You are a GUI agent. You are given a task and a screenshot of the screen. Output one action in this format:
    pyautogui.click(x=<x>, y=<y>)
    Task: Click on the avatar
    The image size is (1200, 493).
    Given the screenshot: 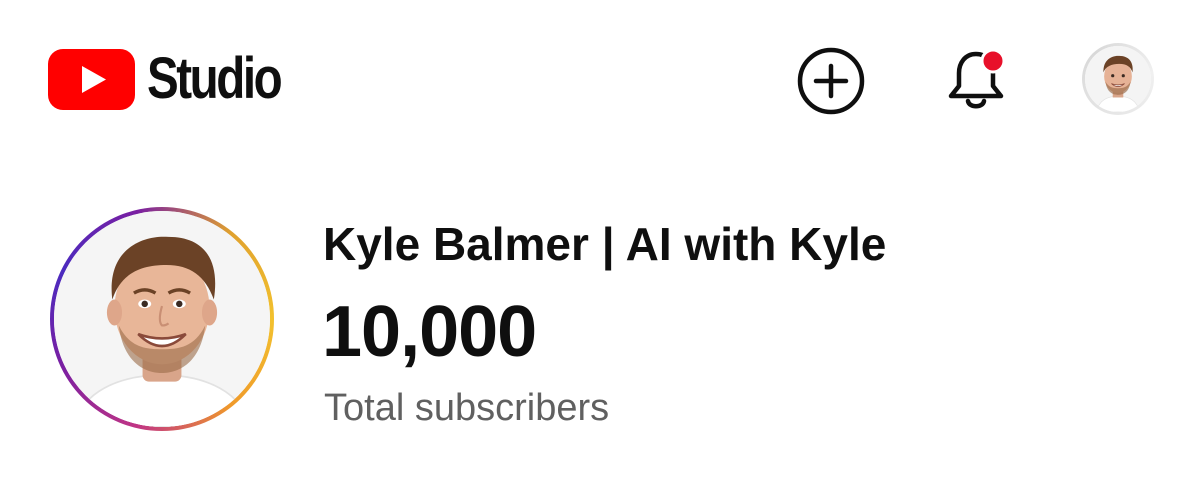 What is the action you would take?
    pyautogui.click(x=1118, y=79)
    